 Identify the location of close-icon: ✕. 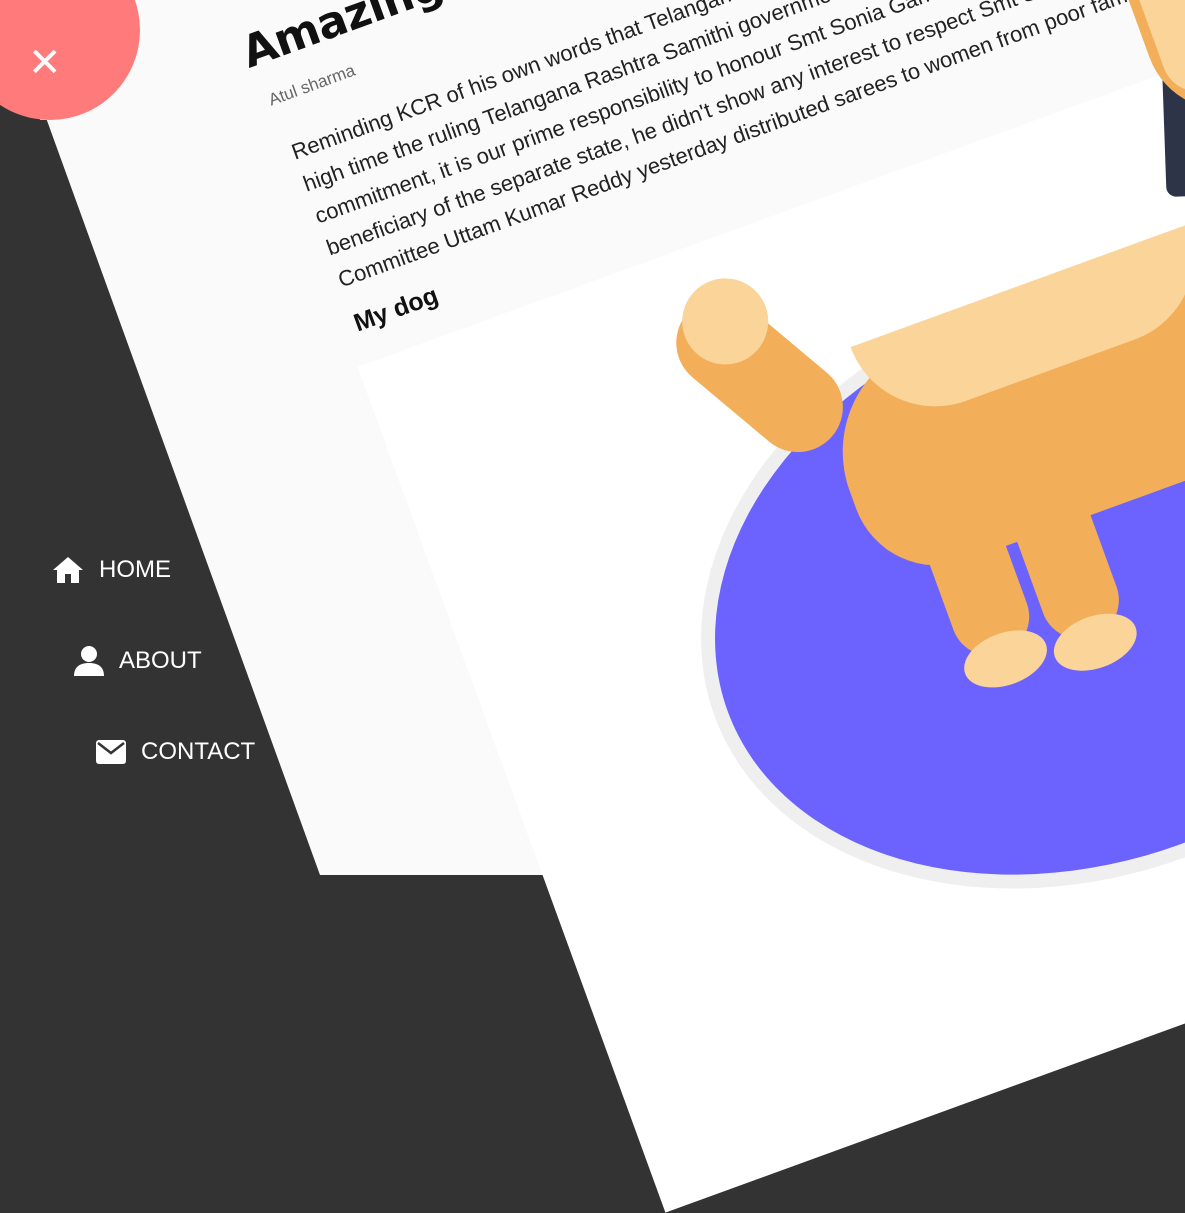
(45, 63).